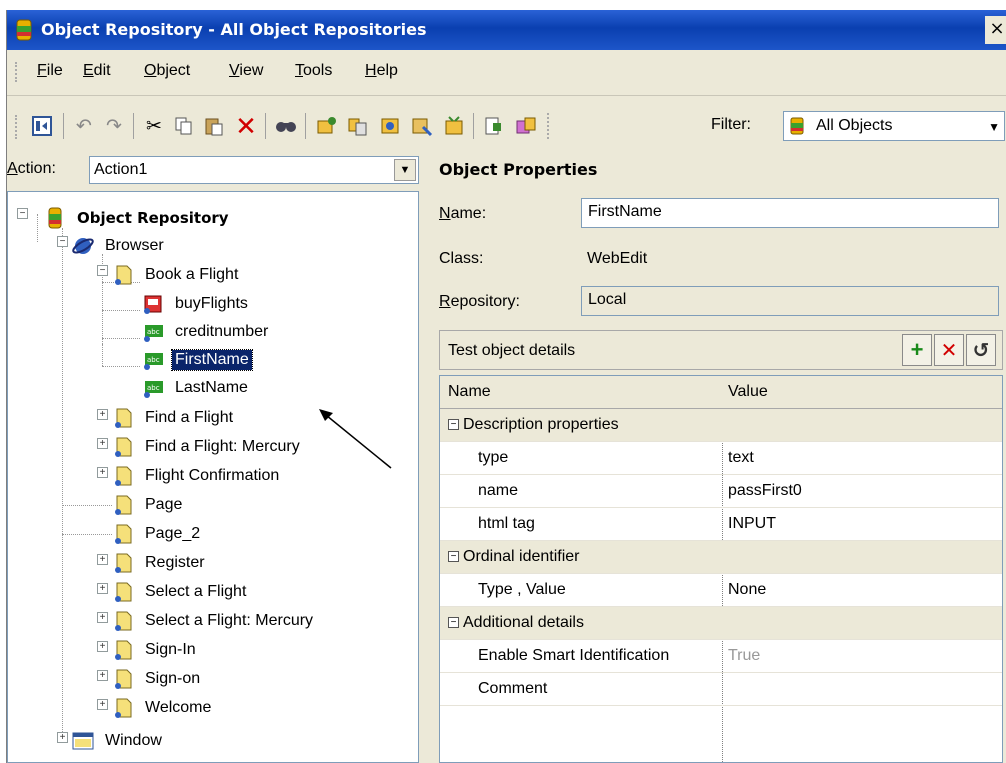 Image resolution: width=1006 pixels, height=763 pixels. What do you see at coordinates (494, 126) in the screenshot?
I see `locate-icon` at bounding box center [494, 126].